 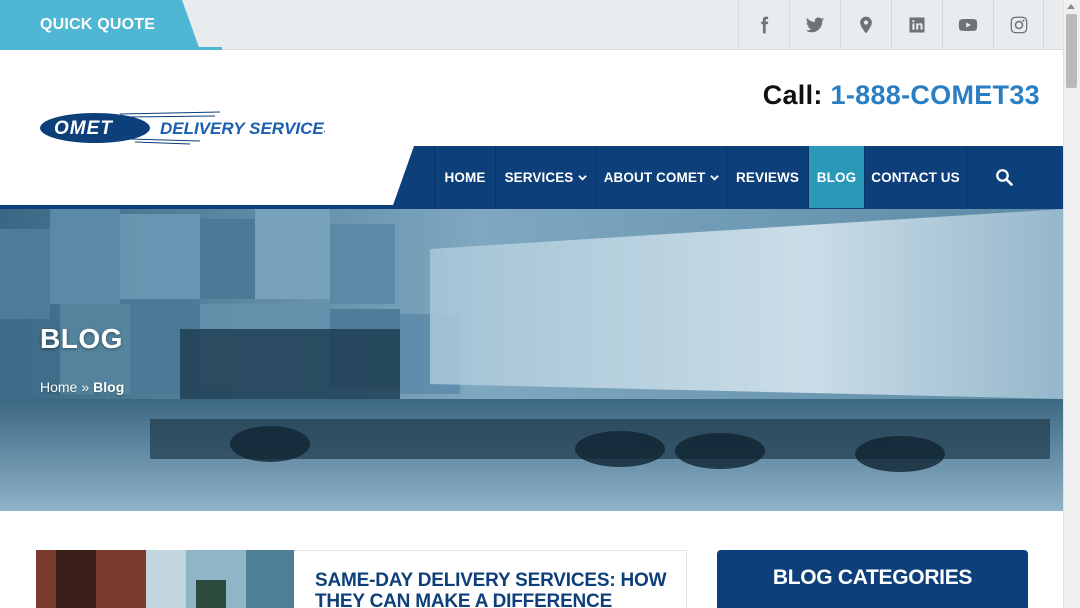 I want to click on nav-item-about-comet: ABOUT COMET, so click(x=661, y=177).